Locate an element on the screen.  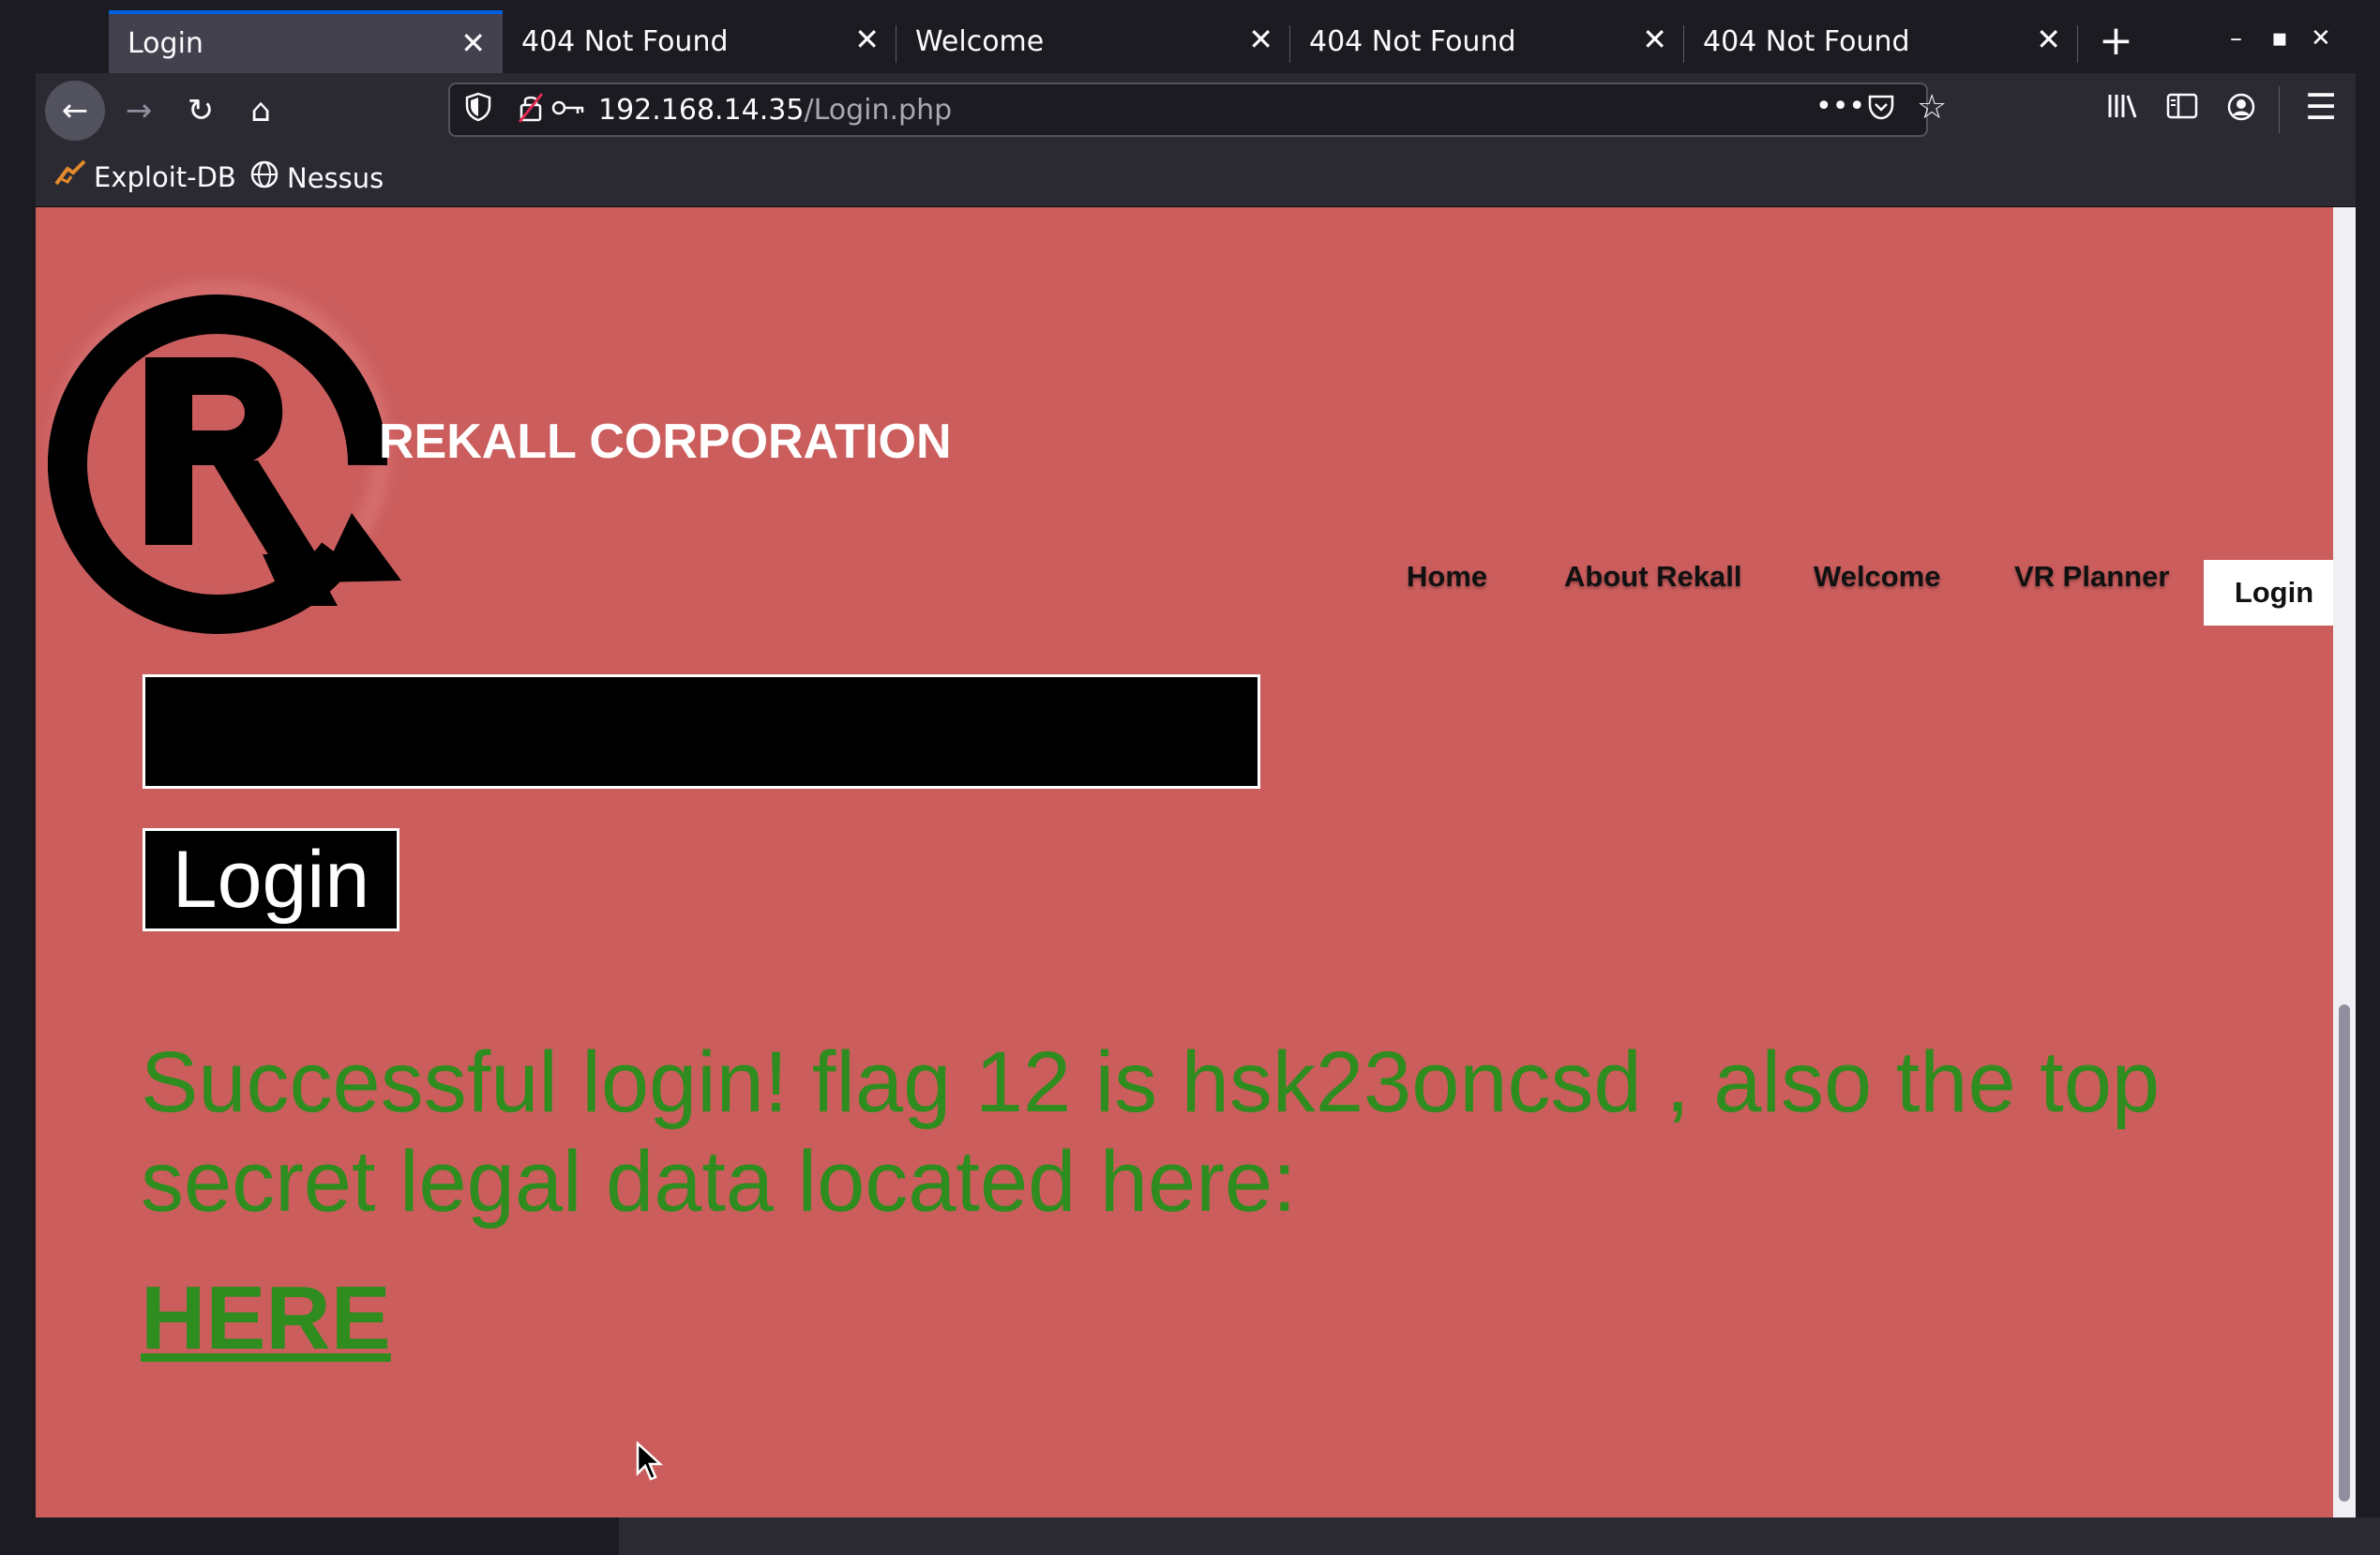
tab-title: Login is located at coordinates (165, 43).